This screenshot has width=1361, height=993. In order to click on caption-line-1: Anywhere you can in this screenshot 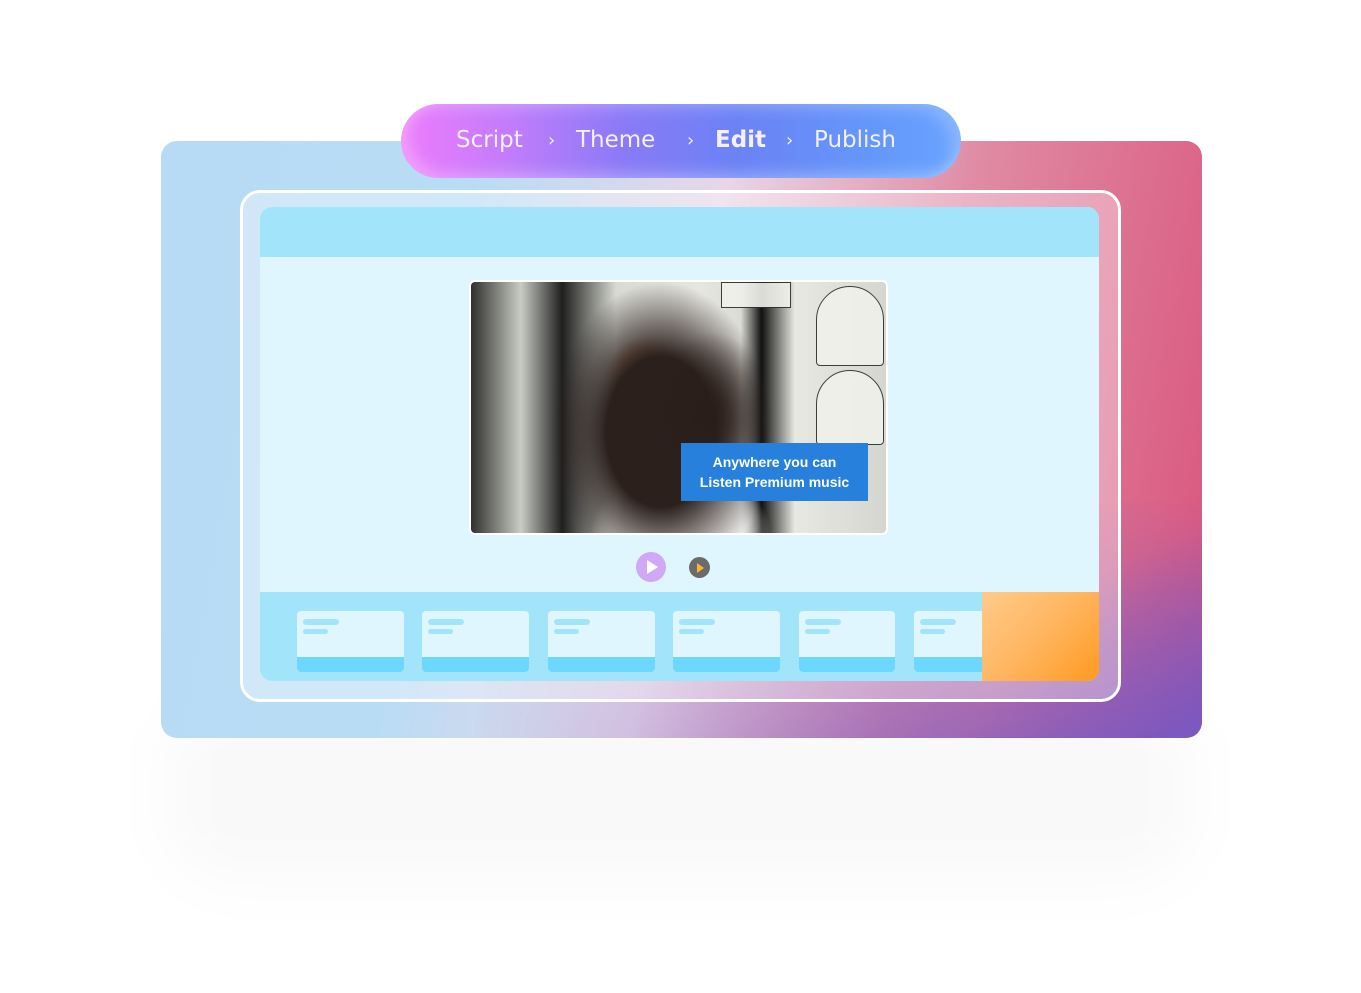, I will do `click(774, 462)`.